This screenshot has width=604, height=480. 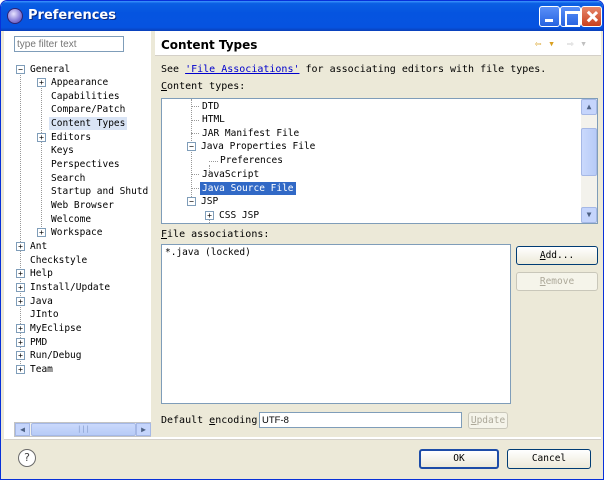 What do you see at coordinates (68, 178) in the screenshot?
I see `sidebar-item-search: Search` at bounding box center [68, 178].